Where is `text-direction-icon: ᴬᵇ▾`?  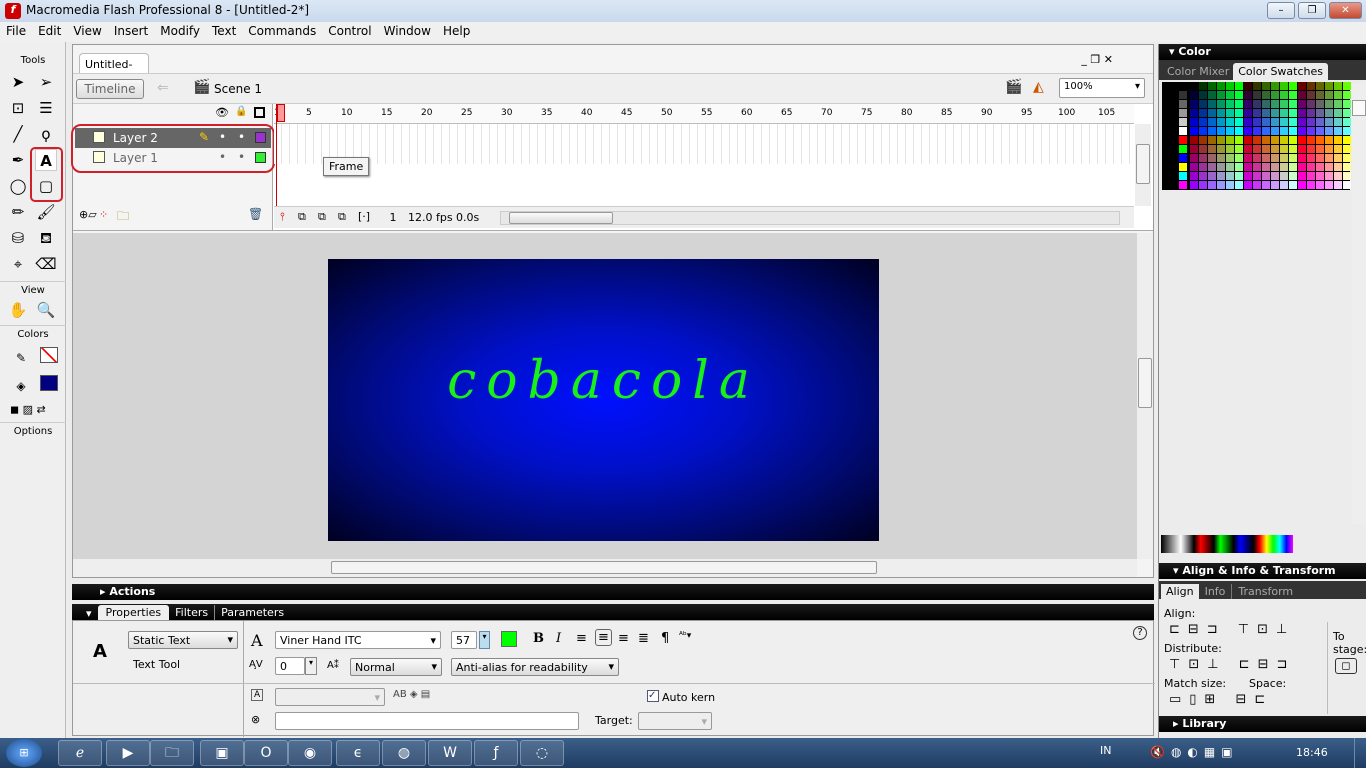
text-direction-icon: ᴬᵇ▾ is located at coordinates (685, 636).